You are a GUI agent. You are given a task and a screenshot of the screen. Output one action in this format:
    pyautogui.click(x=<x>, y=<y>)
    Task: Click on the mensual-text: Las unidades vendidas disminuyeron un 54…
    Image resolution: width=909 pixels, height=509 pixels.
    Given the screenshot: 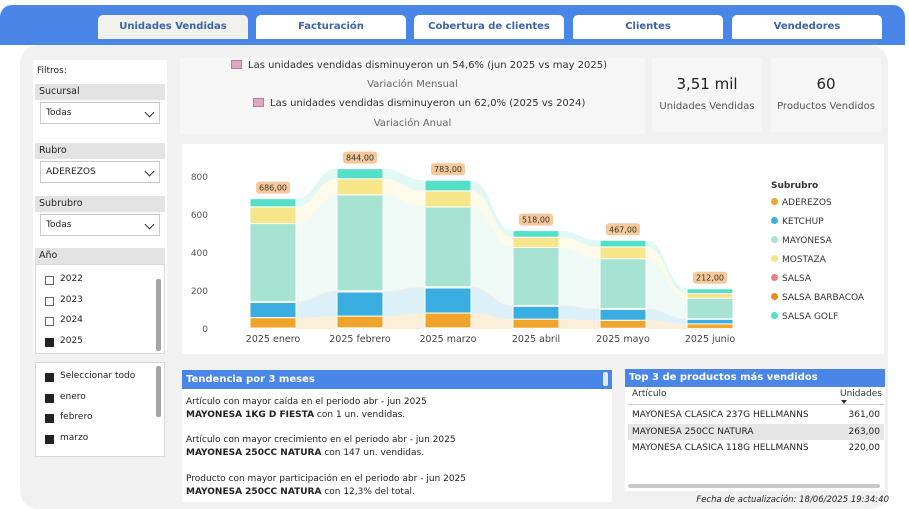 What is the action you would take?
    pyautogui.click(x=419, y=65)
    